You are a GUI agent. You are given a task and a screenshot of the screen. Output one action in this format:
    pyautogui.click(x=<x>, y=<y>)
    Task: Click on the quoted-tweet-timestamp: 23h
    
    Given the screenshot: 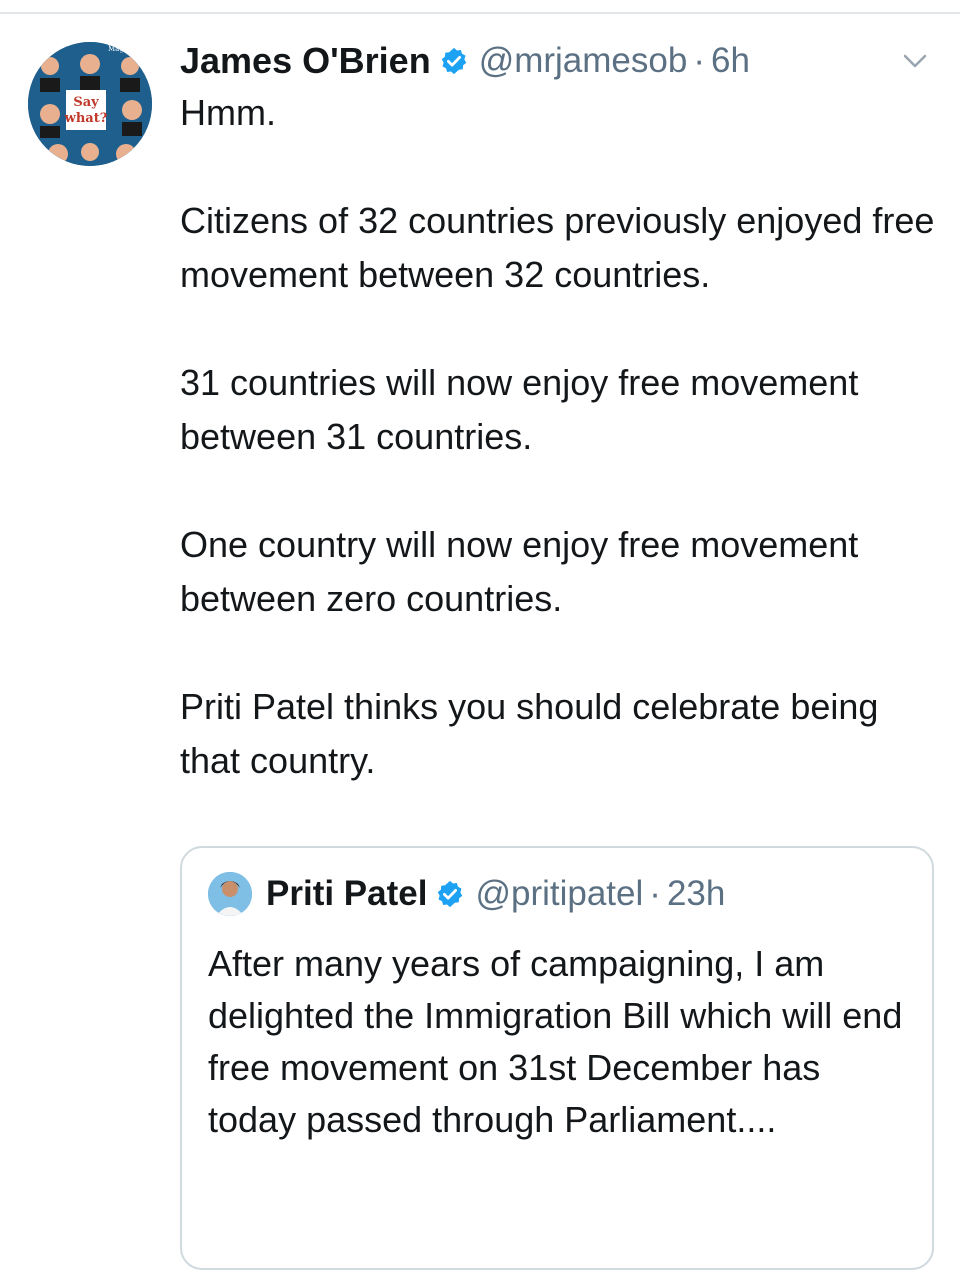 What is the action you would take?
    pyautogui.click(x=696, y=894)
    